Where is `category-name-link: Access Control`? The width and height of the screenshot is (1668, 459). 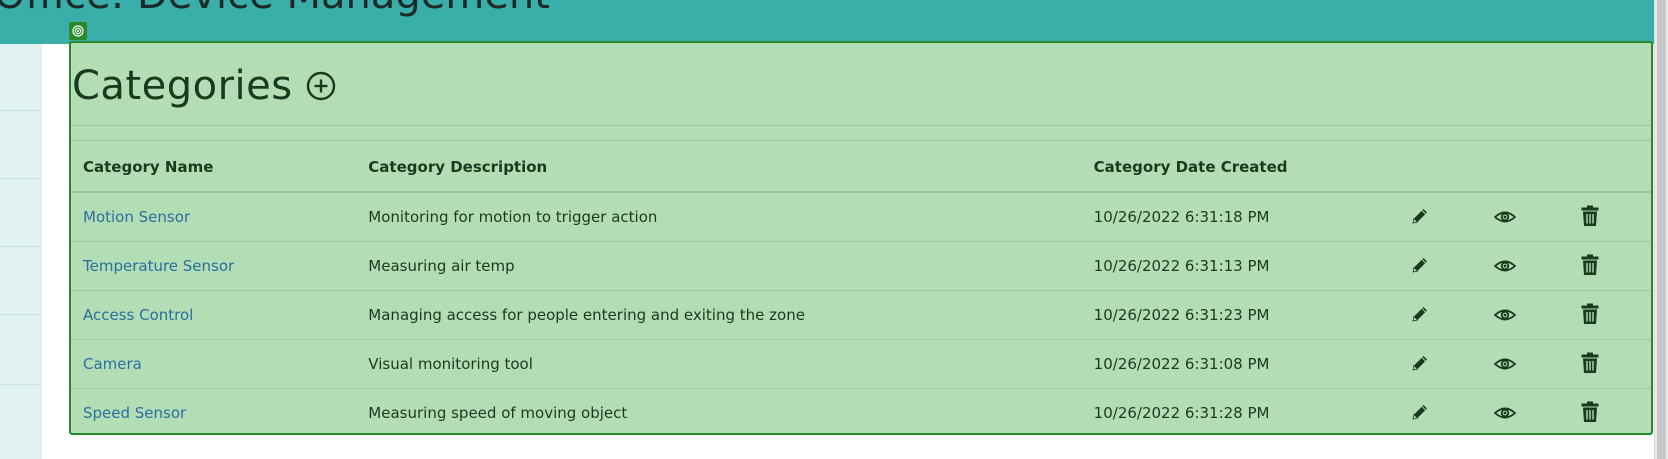
category-name-link: Access Control is located at coordinates (138, 315).